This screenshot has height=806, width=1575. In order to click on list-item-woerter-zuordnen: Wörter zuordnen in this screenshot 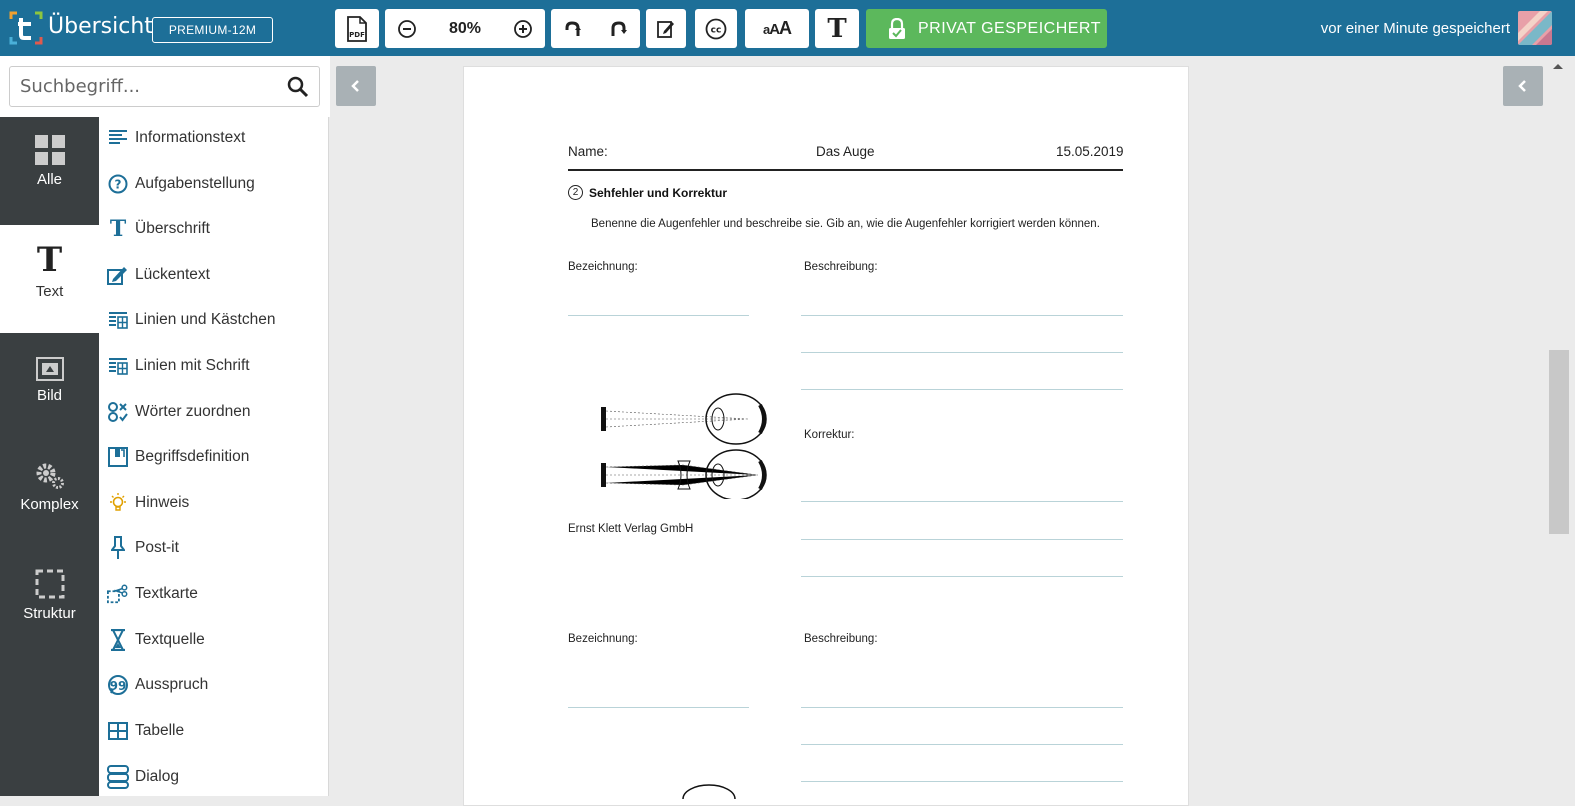, I will do `click(174, 412)`.